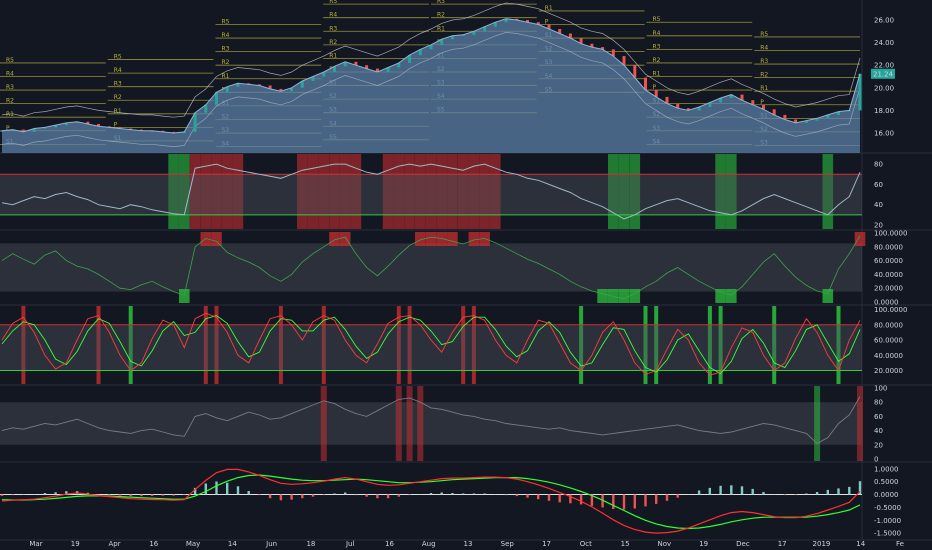 Image resolution: width=932 pixels, height=550 pixels. What do you see at coordinates (880, 389) in the screenshot?
I see `osc4-y-tick-label: 100` at bounding box center [880, 389].